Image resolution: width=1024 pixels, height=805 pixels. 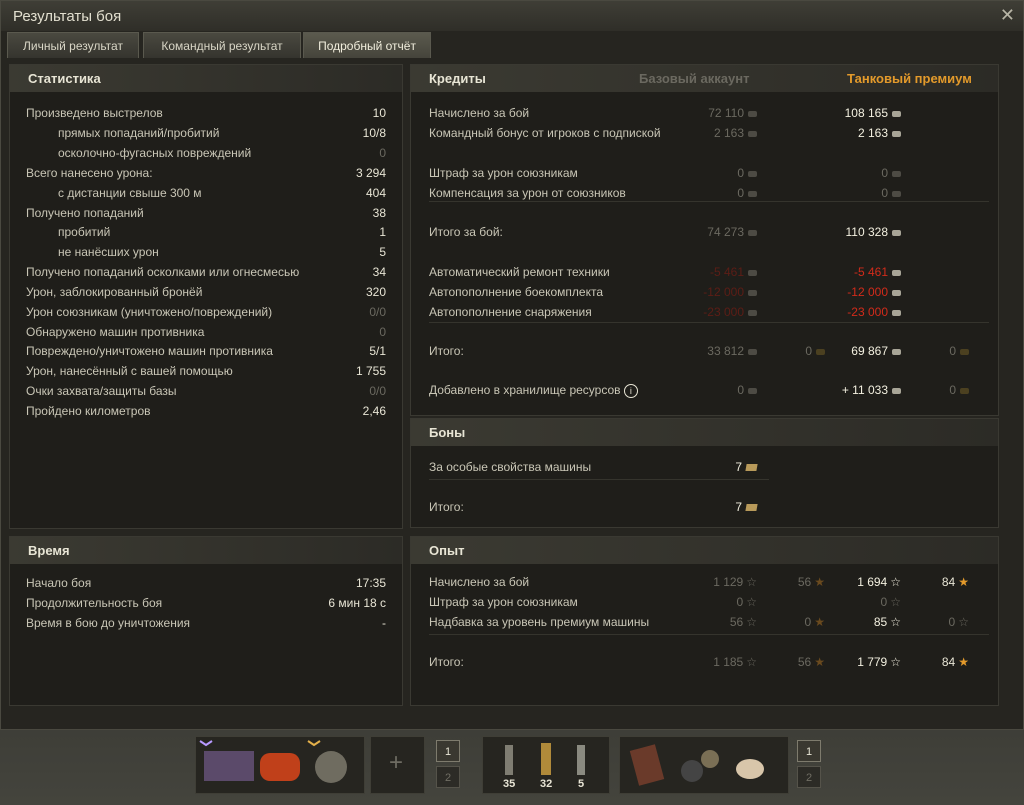 I want to click on premium-column-header: Танковый премиум, so click(x=909, y=78).